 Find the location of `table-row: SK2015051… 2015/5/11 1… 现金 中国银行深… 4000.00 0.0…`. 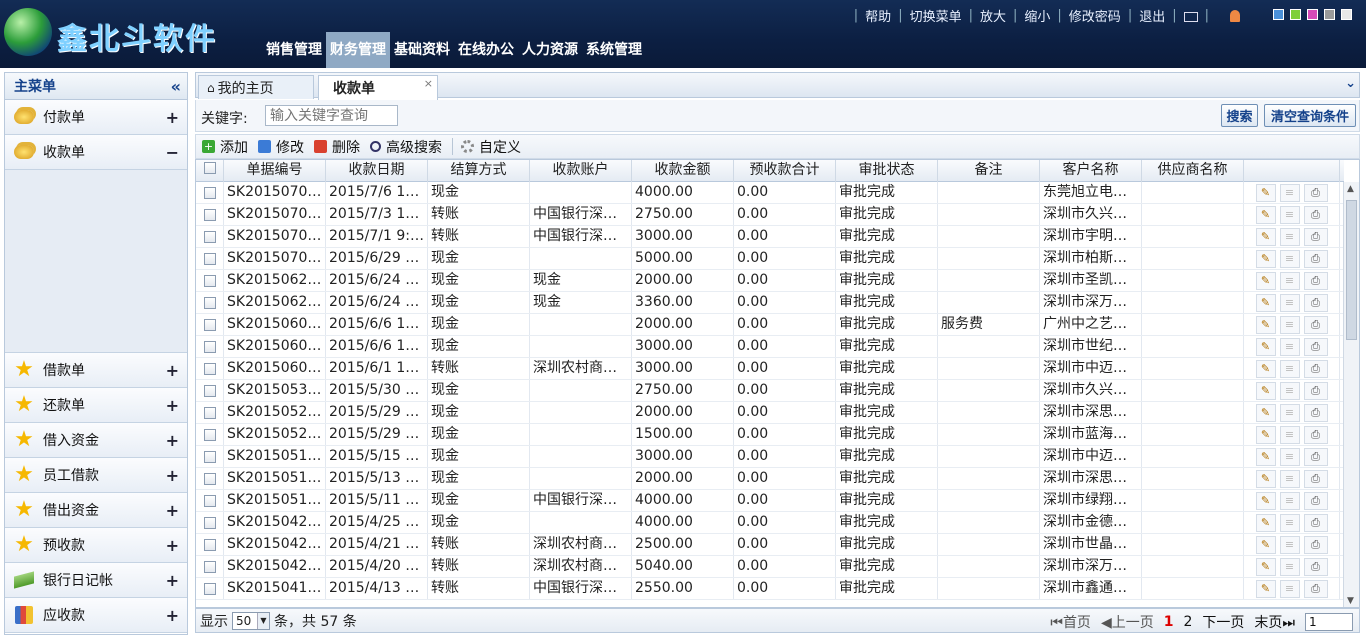

table-row: SK2015051… 2015/5/11 1… 现金 中国银行深… 4000.00 0.0… is located at coordinates (770, 501).